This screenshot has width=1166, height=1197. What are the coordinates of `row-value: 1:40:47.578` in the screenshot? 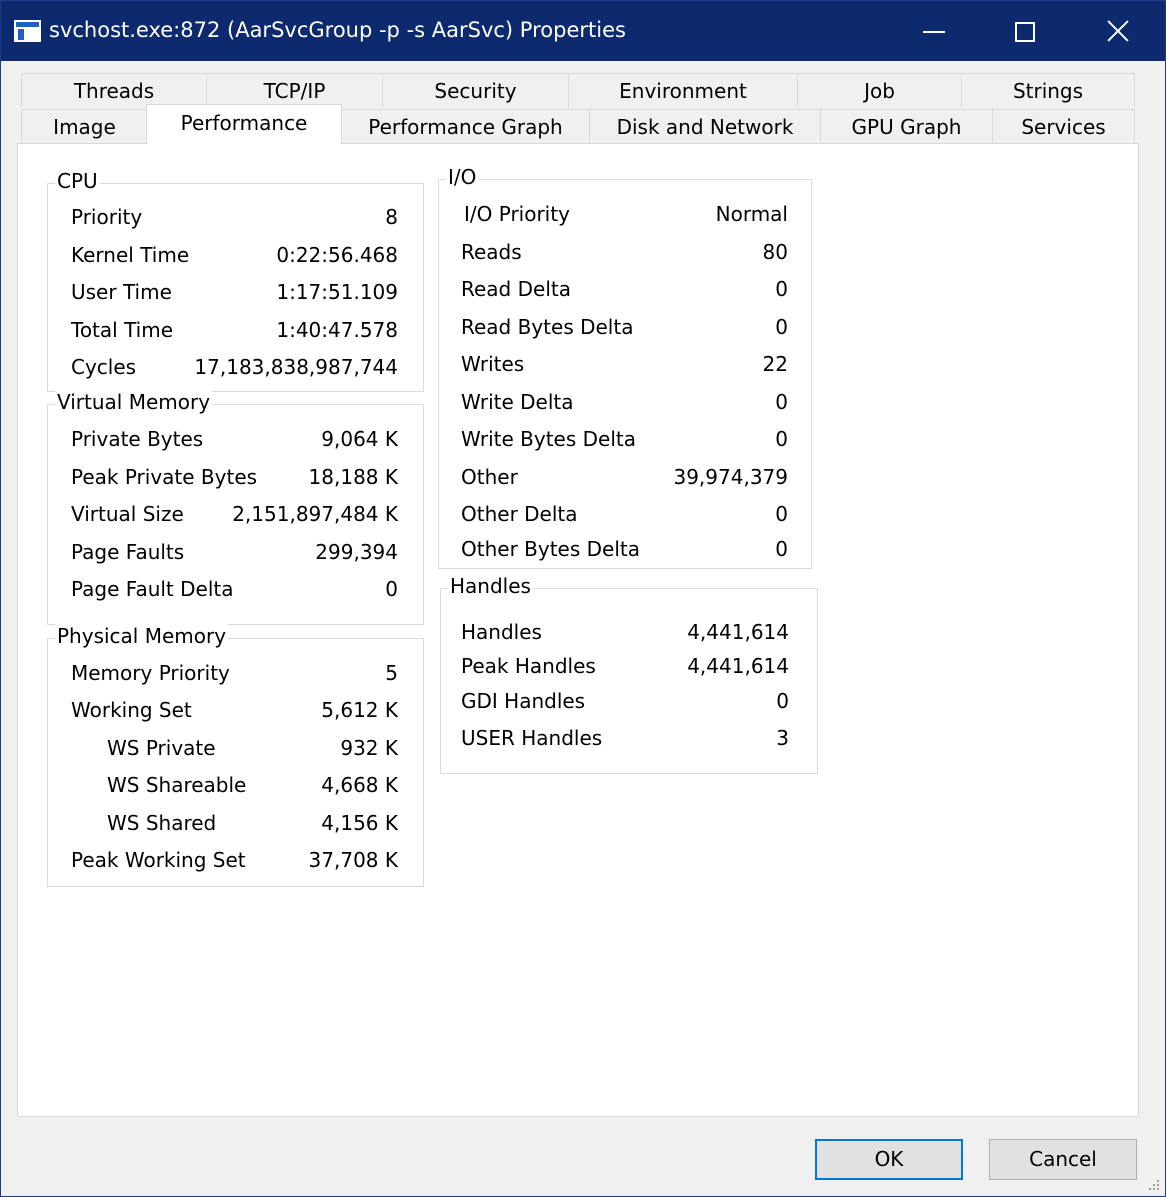 It's located at (337, 330).